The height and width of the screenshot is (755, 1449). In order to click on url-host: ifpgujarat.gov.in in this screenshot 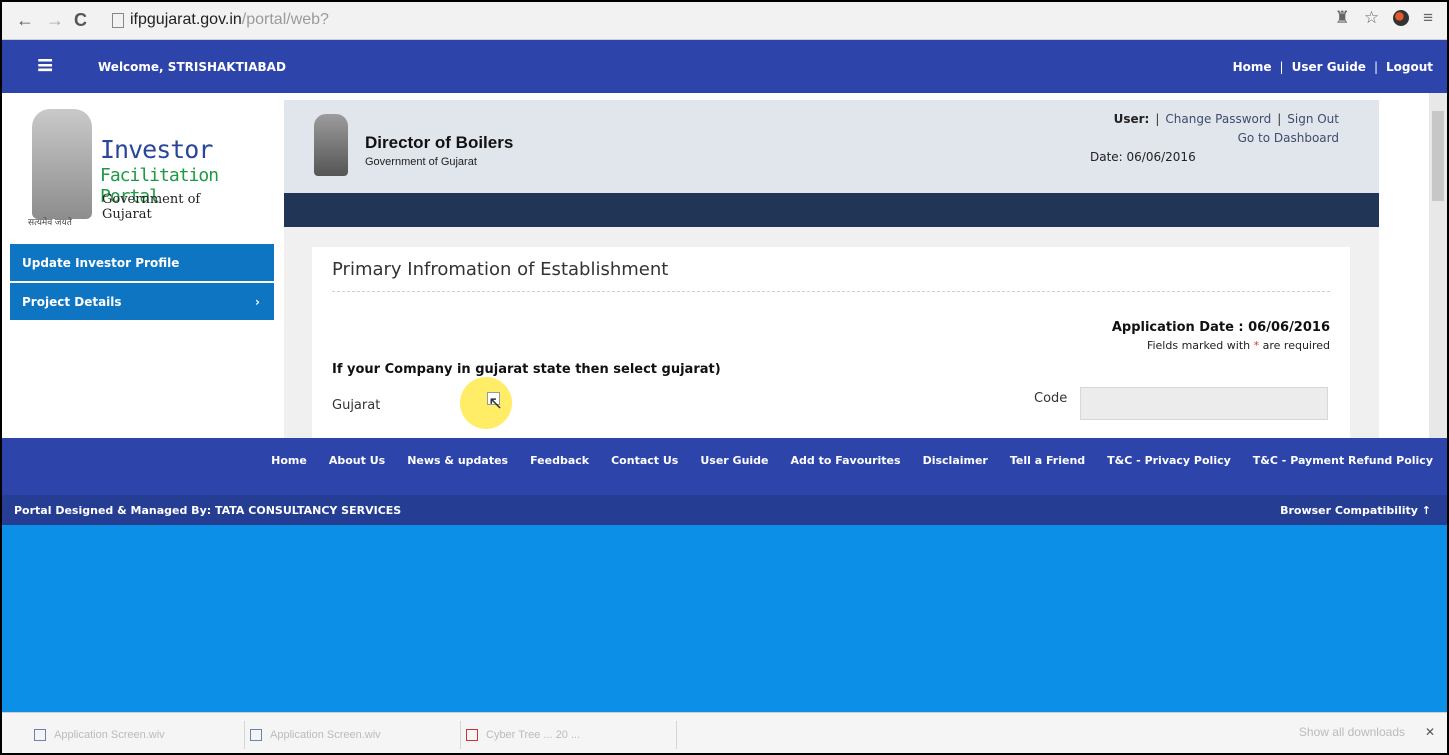, I will do `click(186, 19)`.